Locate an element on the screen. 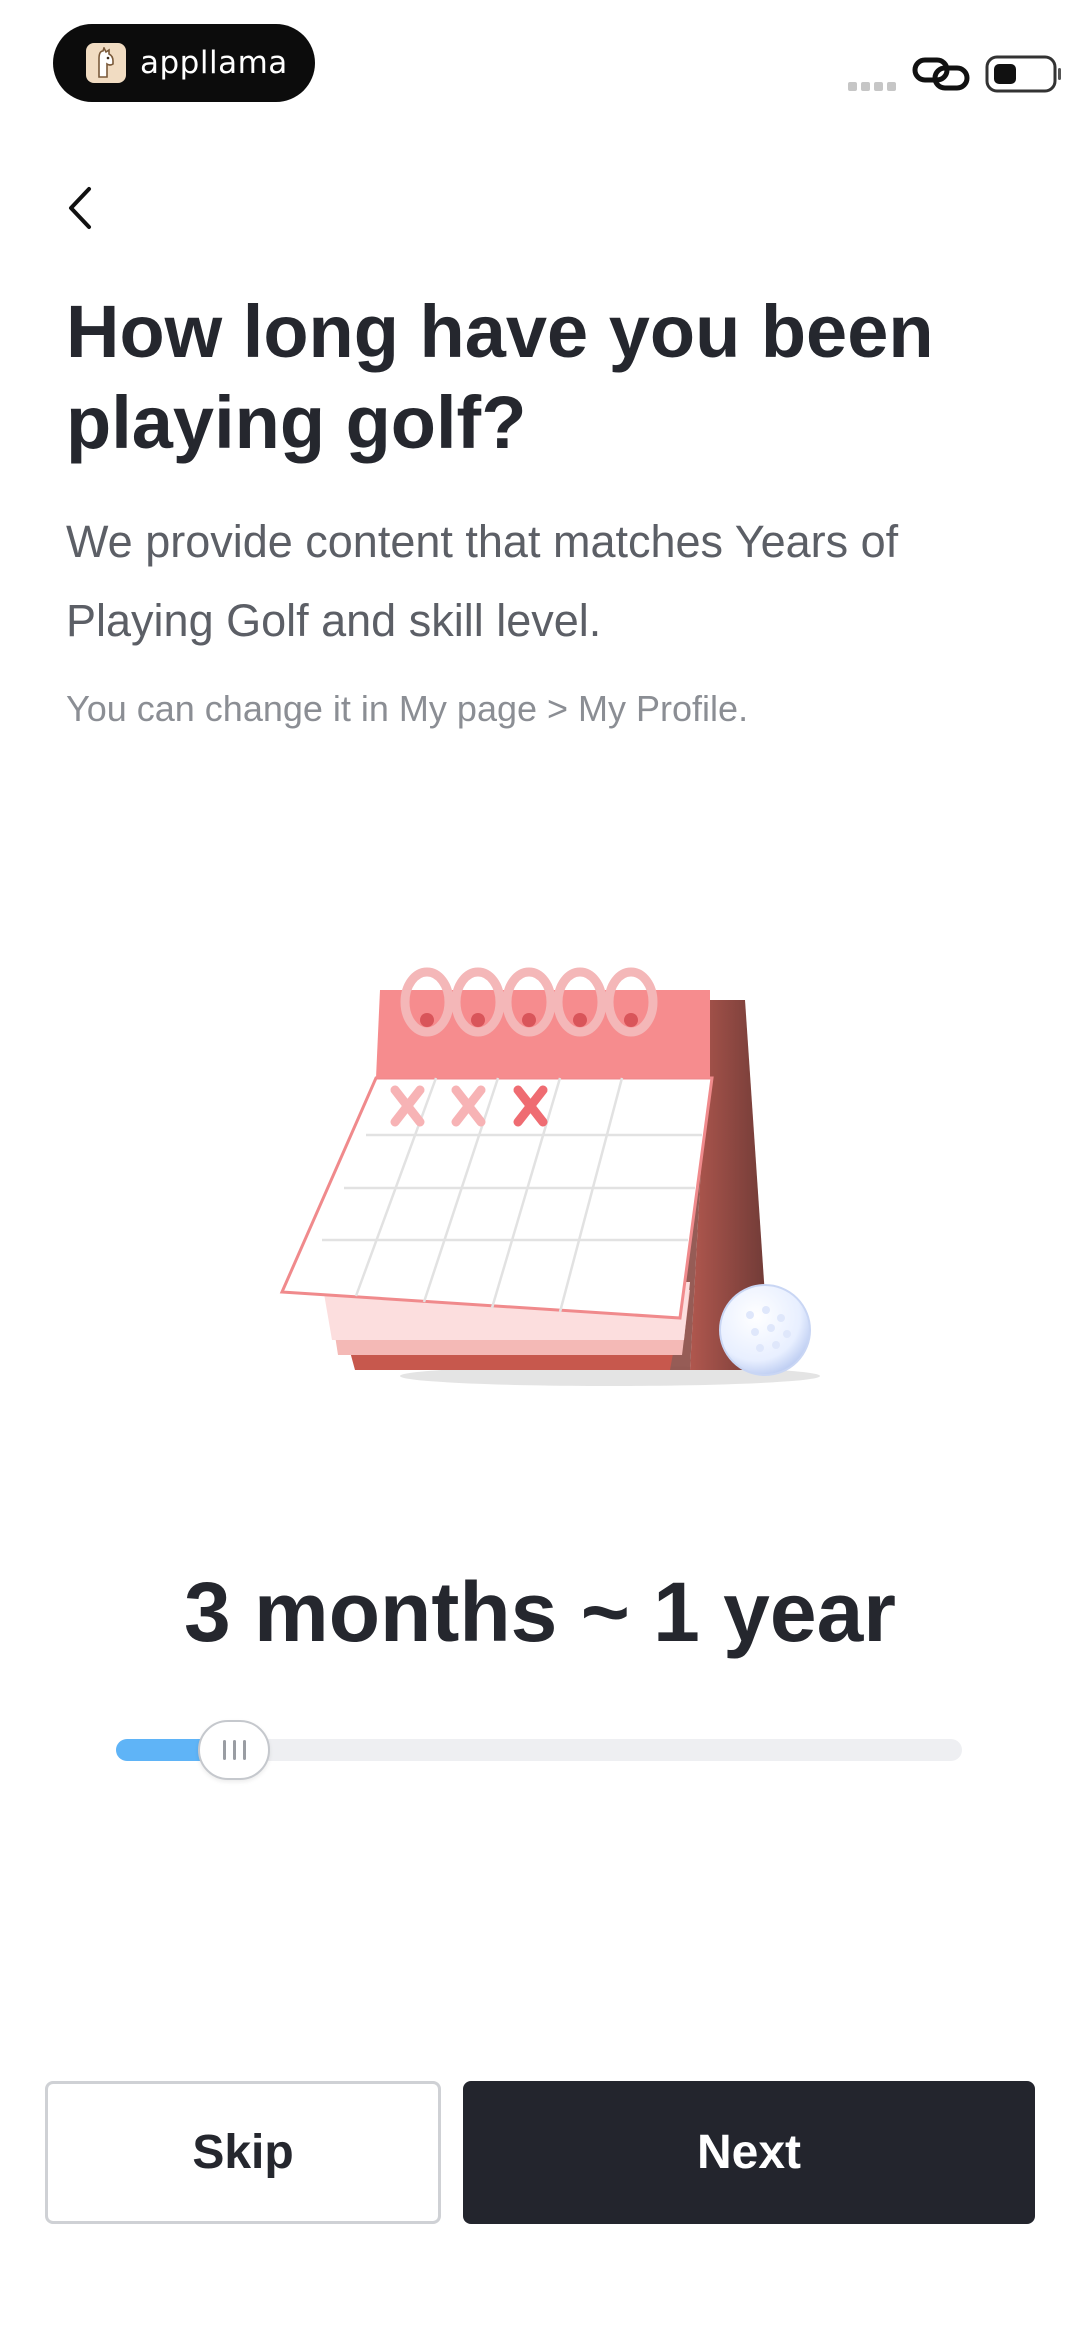 This screenshot has height=2337, width=1080. calendar-golf-ball-illustration is located at coordinates (549, 1176).